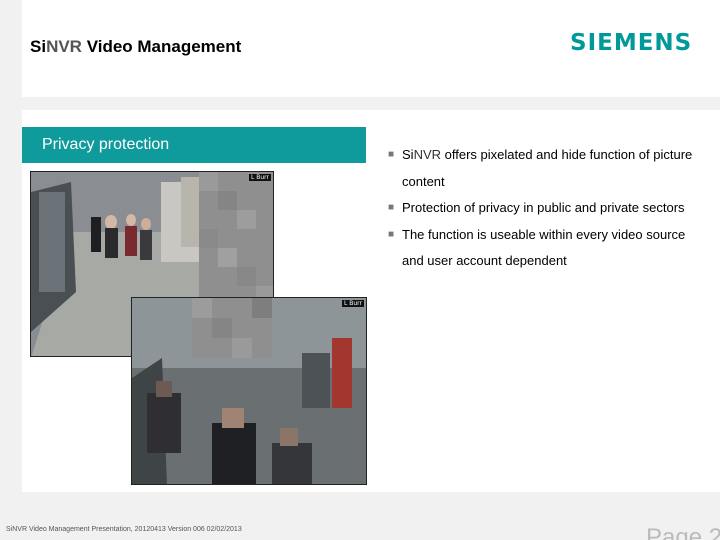 The image size is (720, 540). I want to click on section-title-bar: Privacy protection, so click(194, 145).